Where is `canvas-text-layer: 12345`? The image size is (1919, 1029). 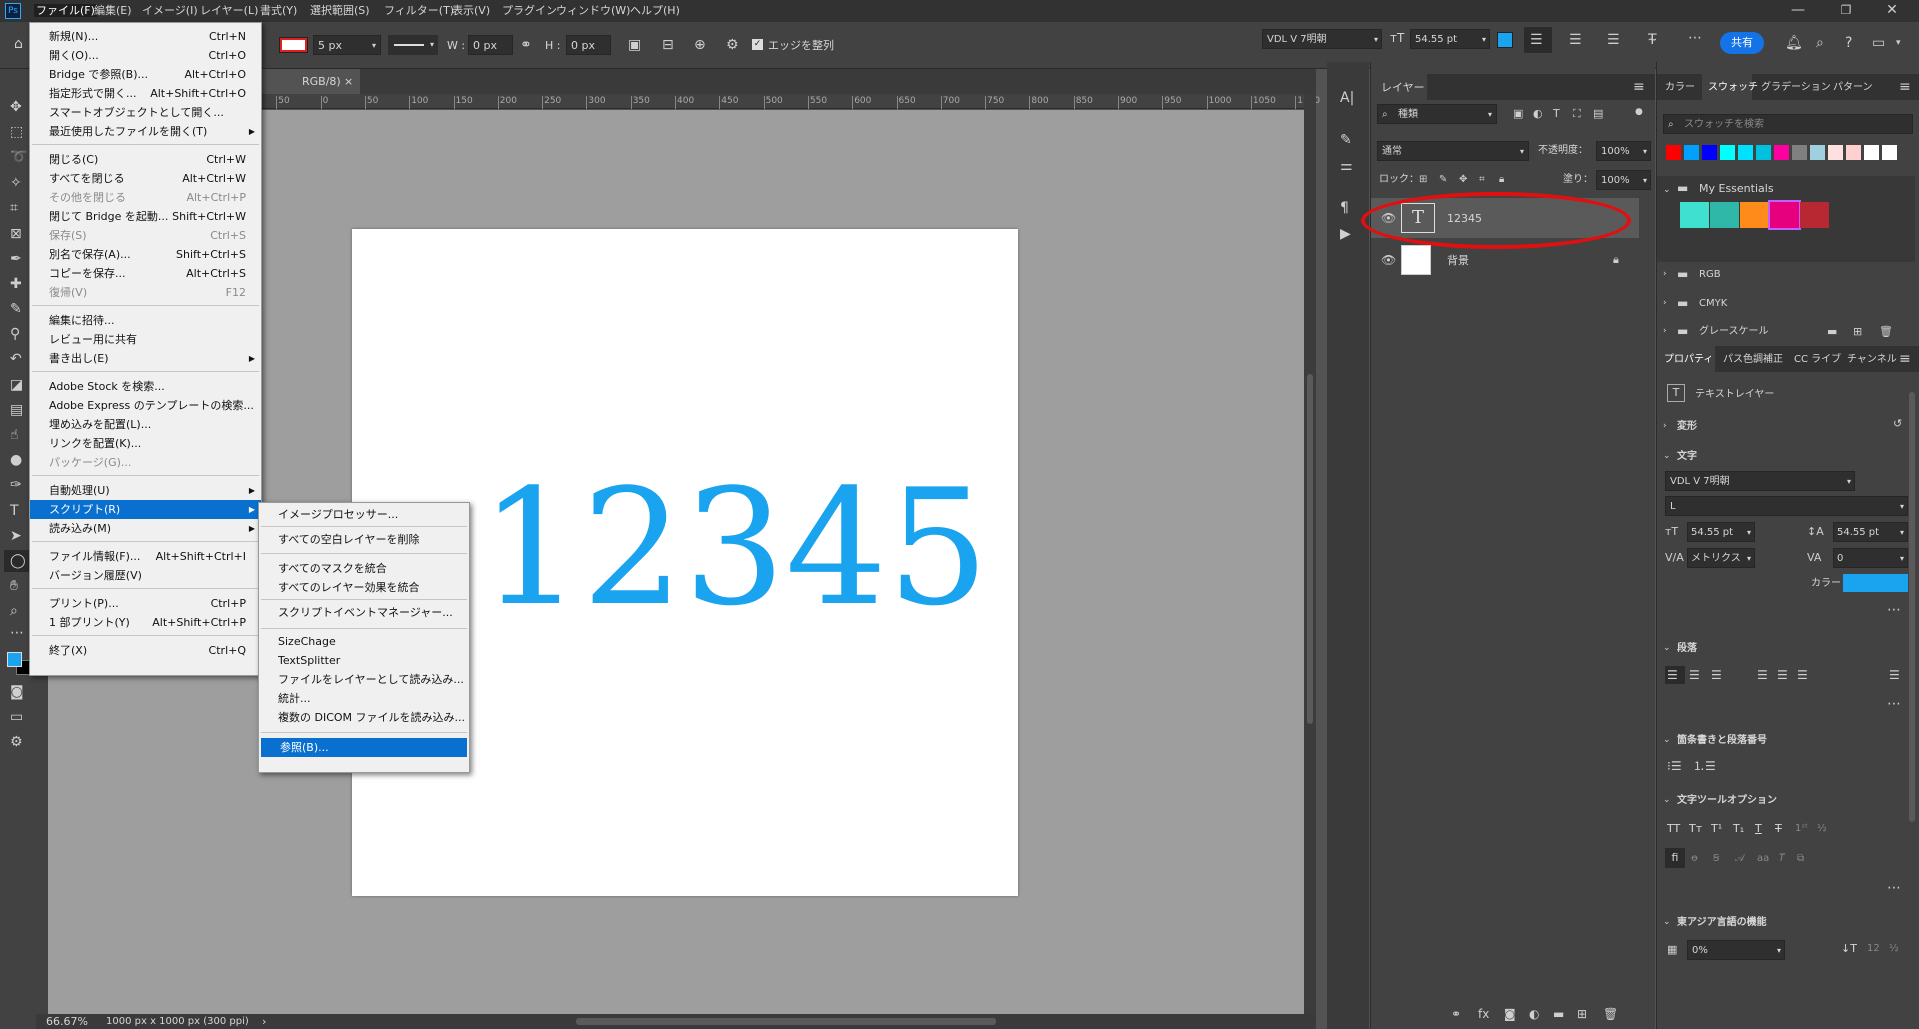
canvas-text-layer: 12345 is located at coordinates (734, 548).